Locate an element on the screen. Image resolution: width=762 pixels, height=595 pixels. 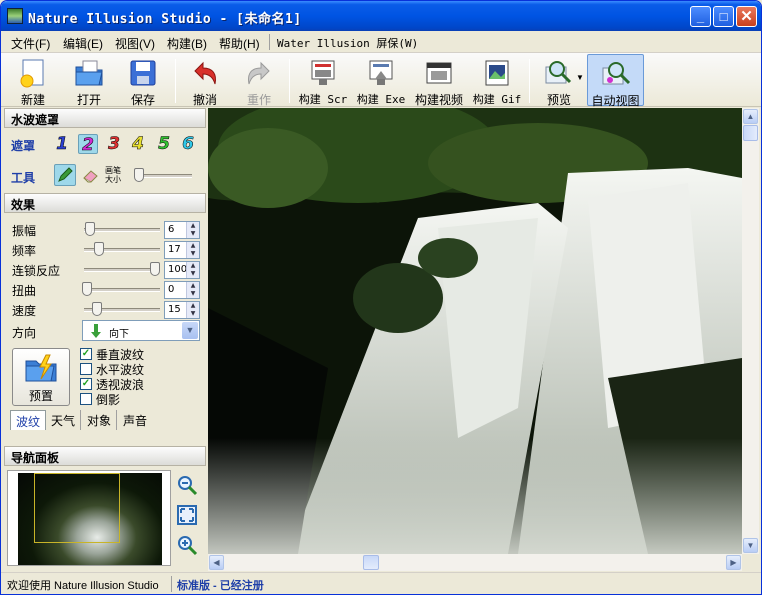
mask-section-header: 水波遮罩 is located at coordinates (105, 118).